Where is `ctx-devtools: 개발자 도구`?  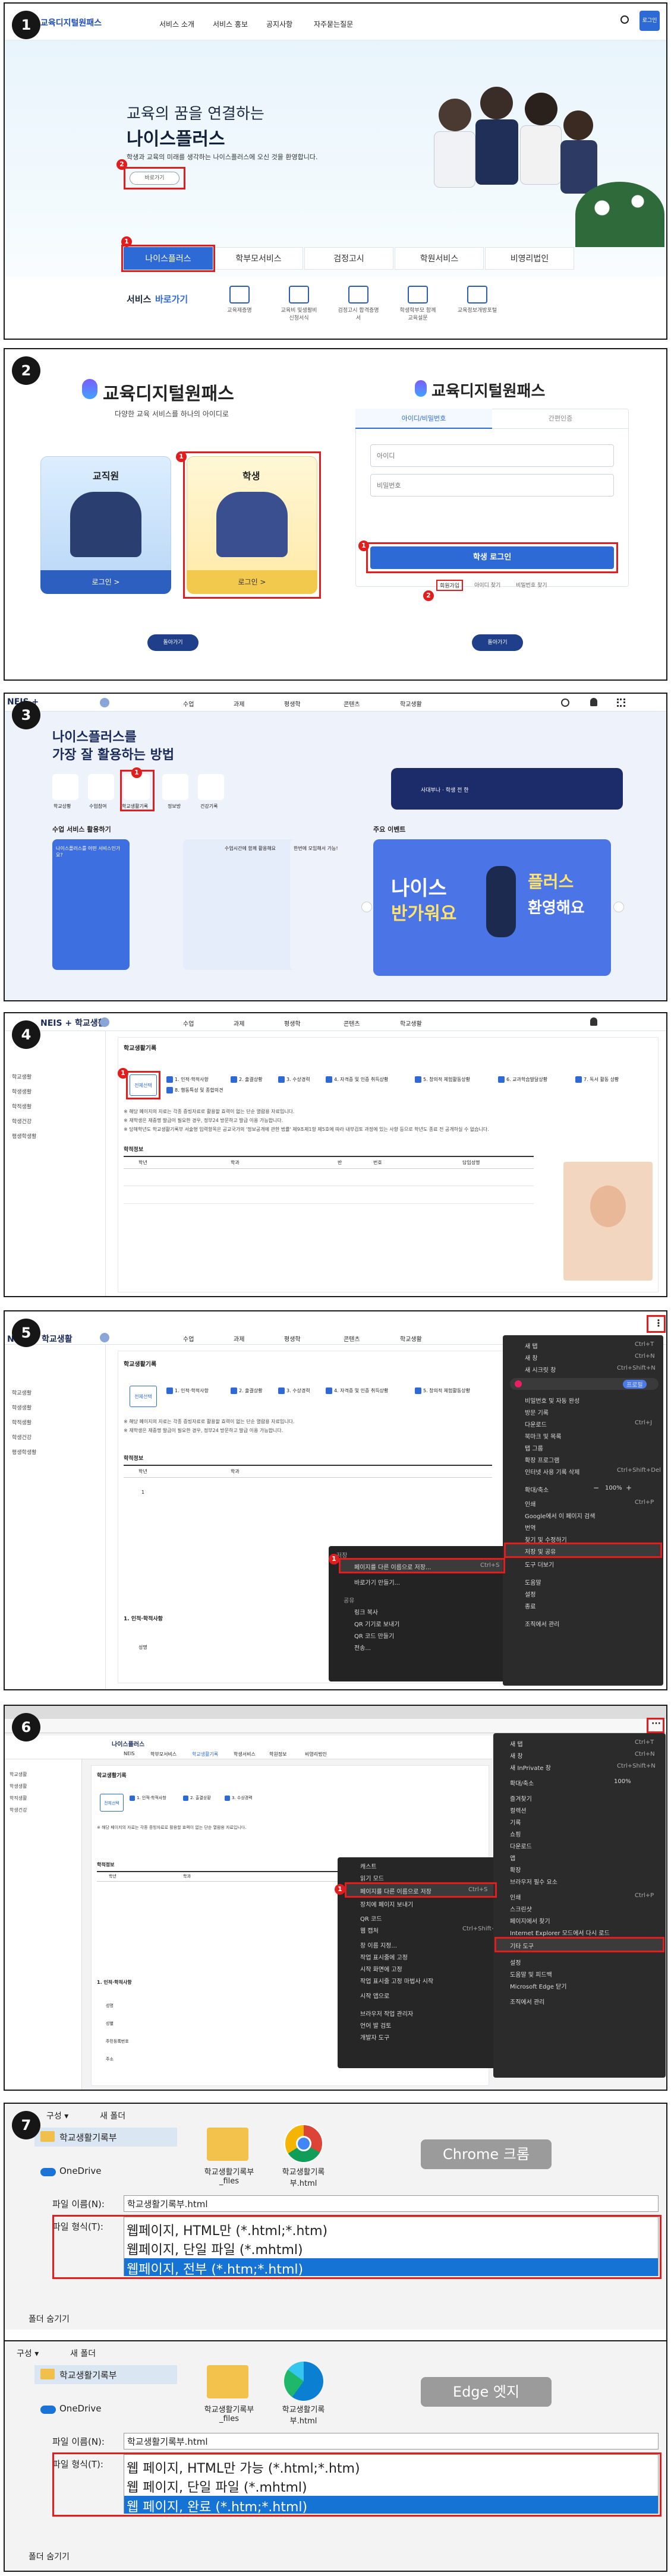
ctx-devtools: 개발자 도구 is located at coordinates (374, 2037).